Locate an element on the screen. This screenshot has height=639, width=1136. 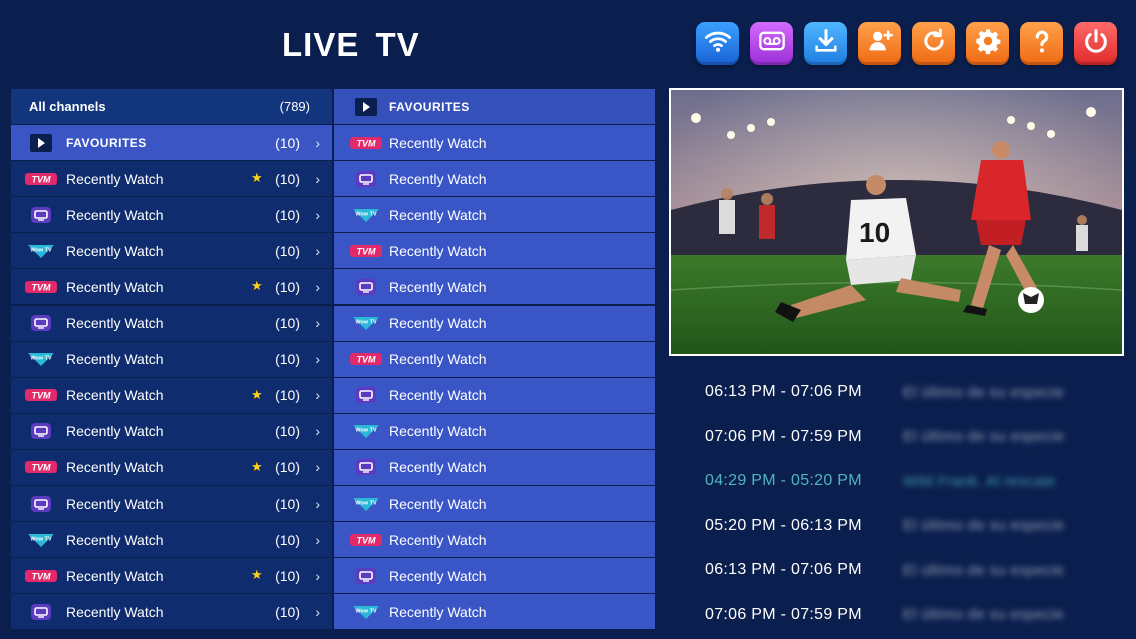
svg-text: 10 is located at coordinates (874, 232).